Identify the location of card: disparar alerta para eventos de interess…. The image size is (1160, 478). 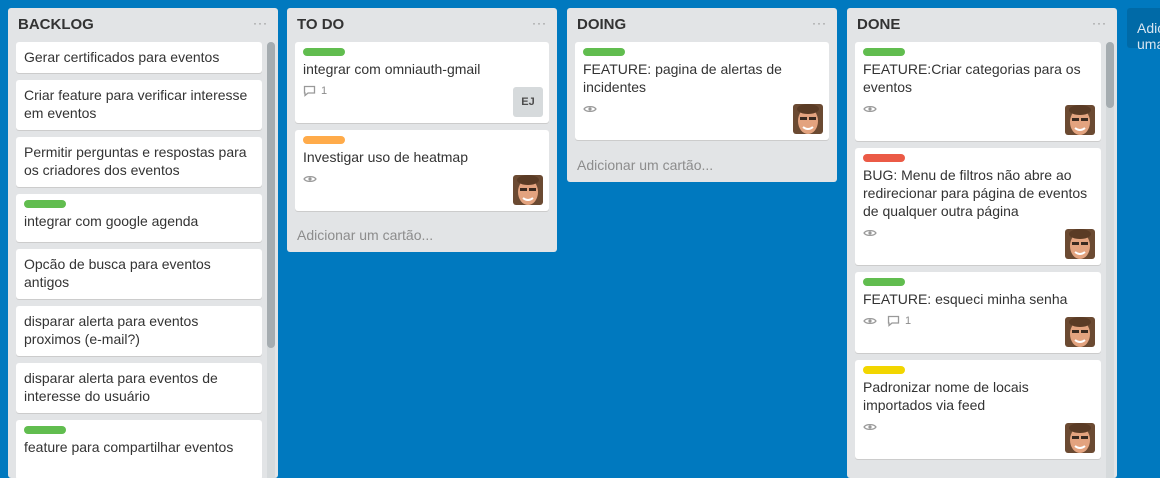
(139, 388).